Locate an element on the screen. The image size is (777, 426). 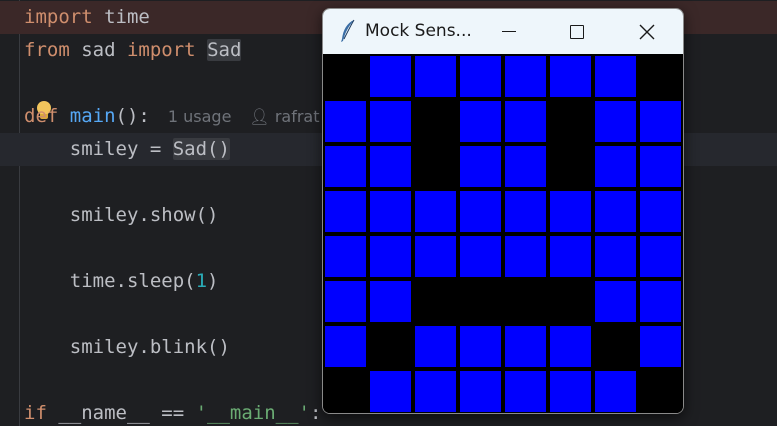
assignment: smiley = is located at coordinates (98, 149).